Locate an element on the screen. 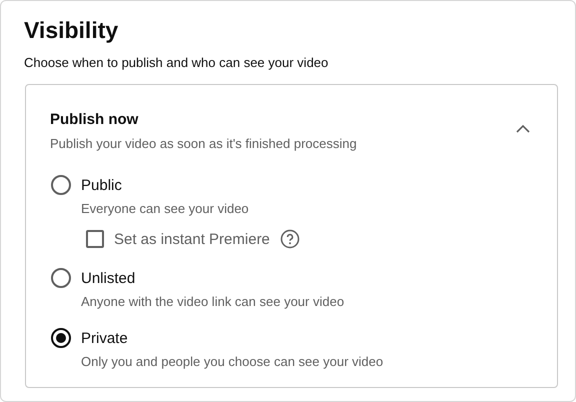 This screenshot has height=402, width=576. checkbox-label: Set as instant Premiere is located at coordinates (192, 239).